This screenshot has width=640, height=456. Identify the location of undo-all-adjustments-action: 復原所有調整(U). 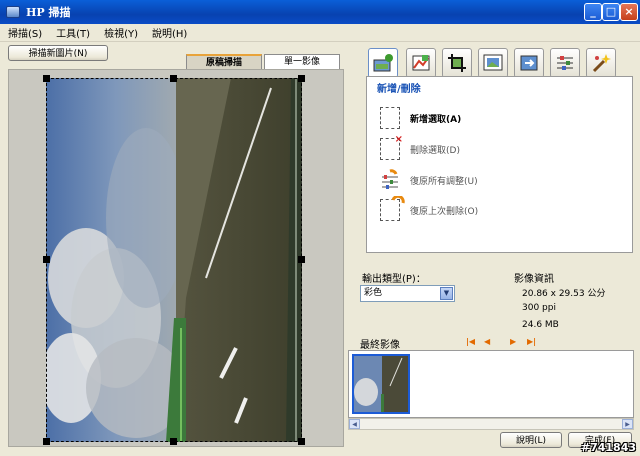
(429, 180).